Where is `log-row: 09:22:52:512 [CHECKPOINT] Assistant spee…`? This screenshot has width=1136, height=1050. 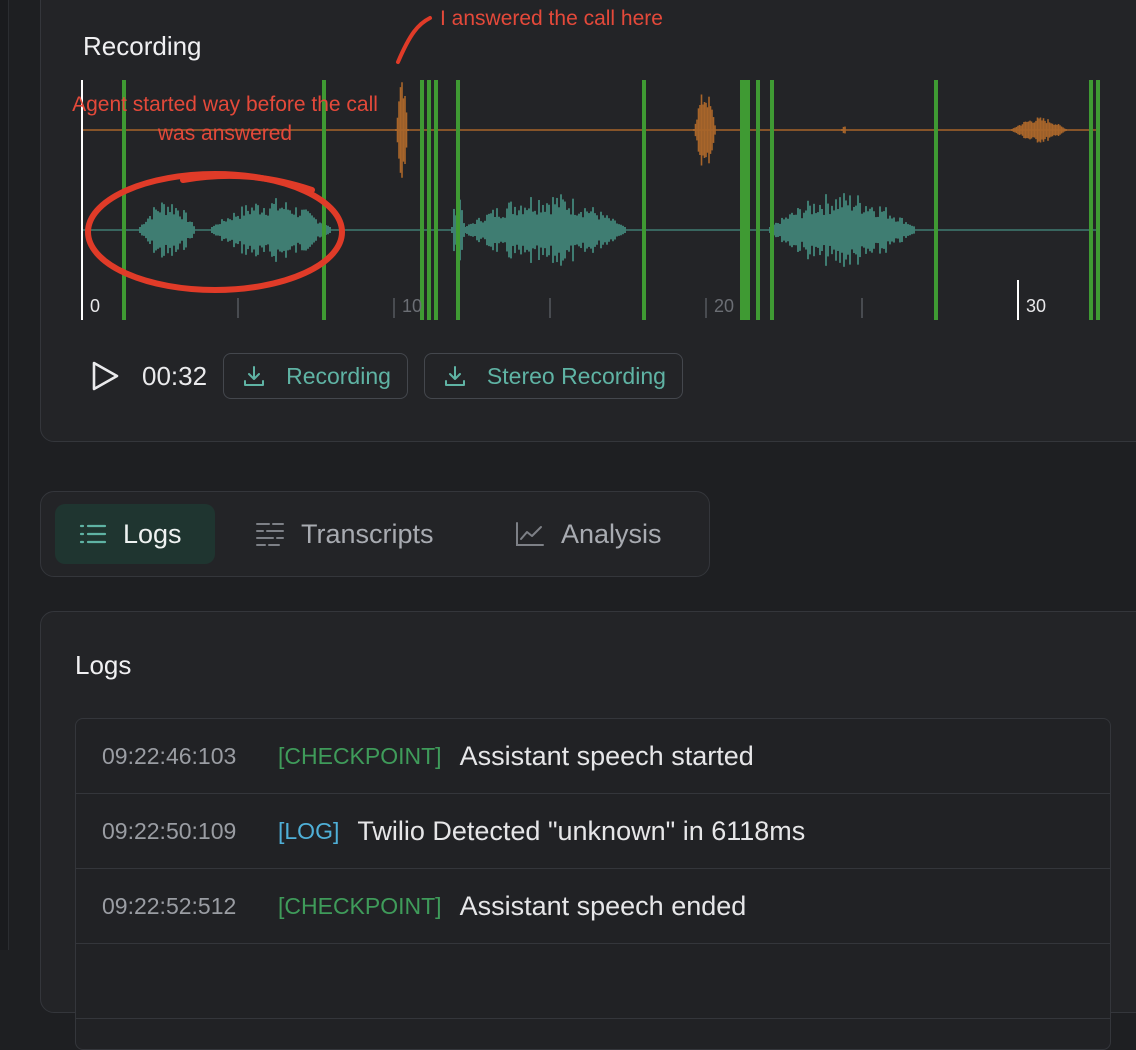
log-row: 09:22:52:512 [CHECKPOINT] Assistant spee… is located at coordinates (593, 906).